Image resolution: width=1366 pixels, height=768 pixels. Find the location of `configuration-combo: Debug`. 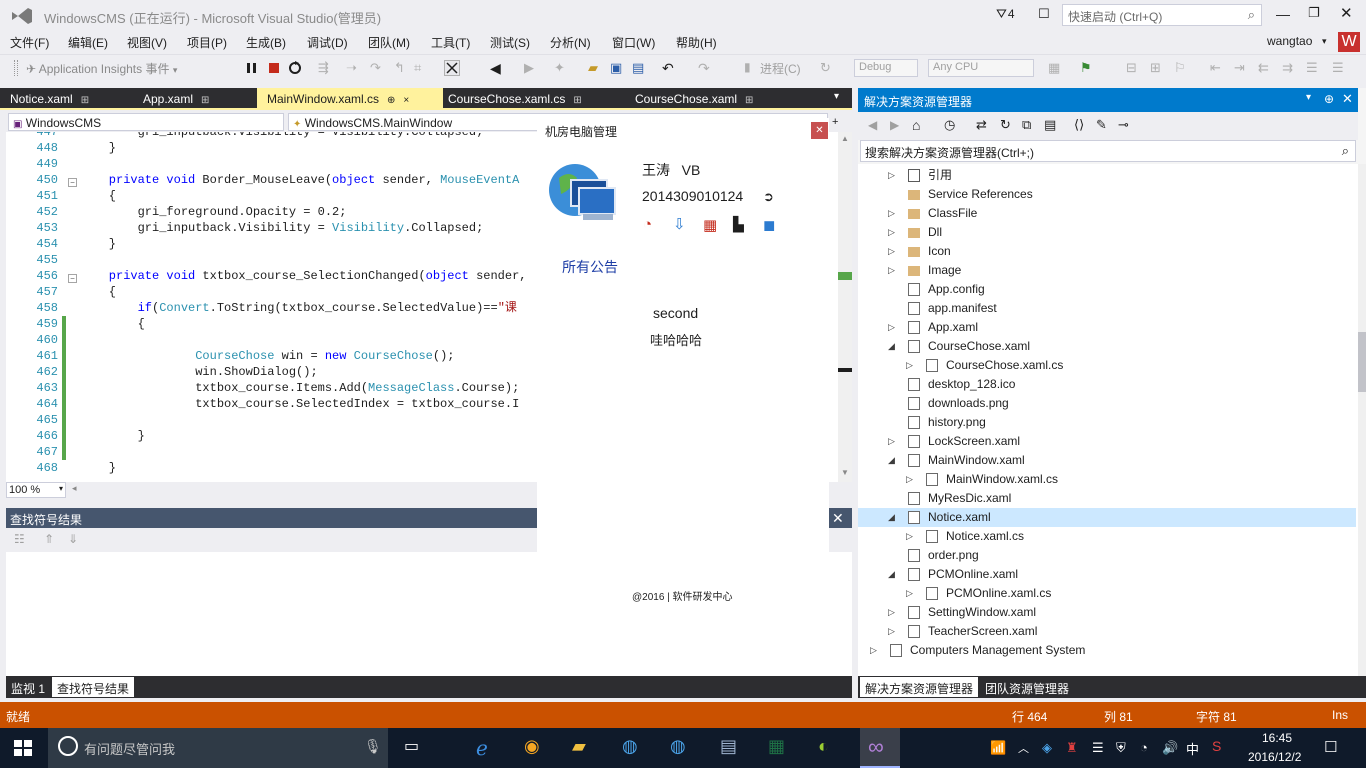

configuration-combo: Debug is located at coordinates (886, 68).